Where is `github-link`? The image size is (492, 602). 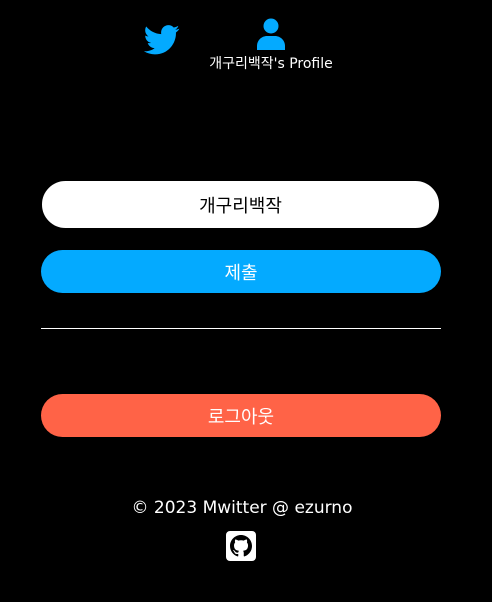 github-link is located at coordinates (241, 546).